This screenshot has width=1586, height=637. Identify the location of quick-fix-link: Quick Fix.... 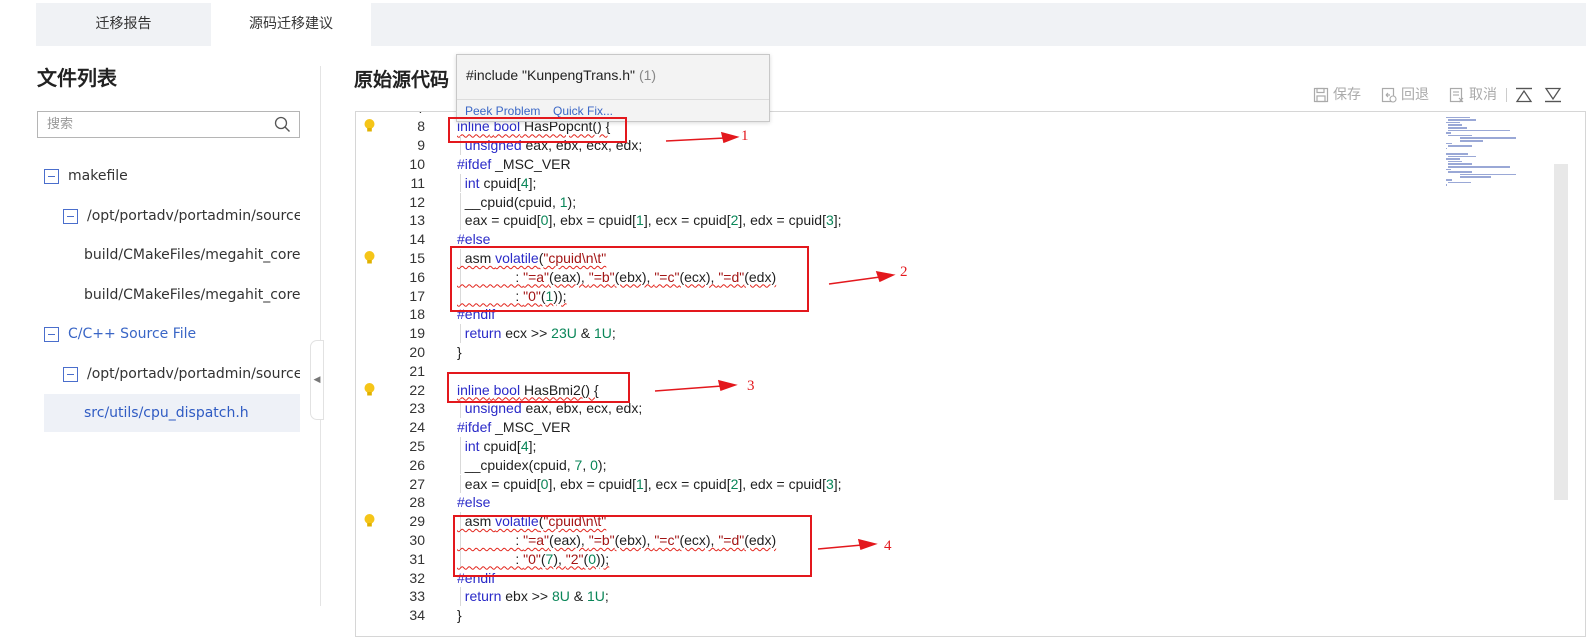
(583, 111).